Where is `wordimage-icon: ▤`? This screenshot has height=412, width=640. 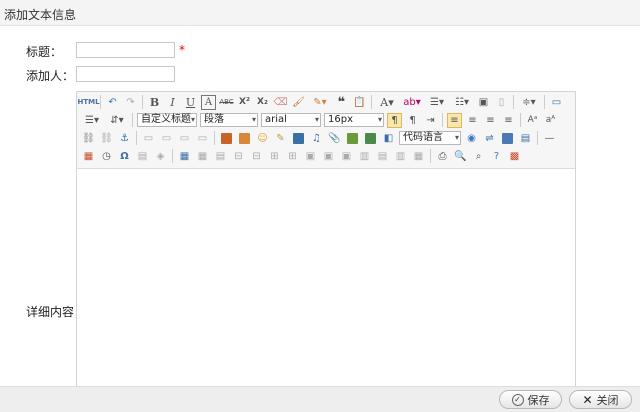 wordimage-icon: ▤ is located at coordinates (142, 156).